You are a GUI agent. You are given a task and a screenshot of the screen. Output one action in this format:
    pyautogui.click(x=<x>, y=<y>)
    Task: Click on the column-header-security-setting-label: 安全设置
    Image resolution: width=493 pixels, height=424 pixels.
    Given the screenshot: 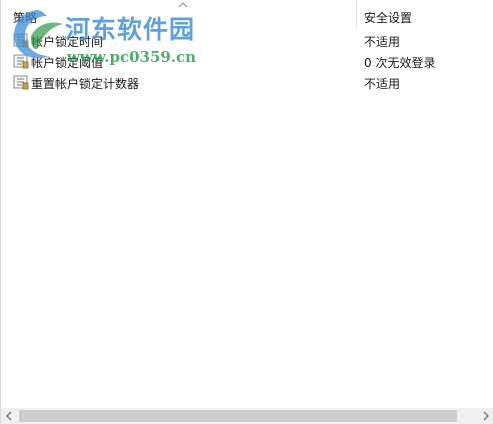 What is the action you would take?
    pyautogui.click(x=388, y=18)
    